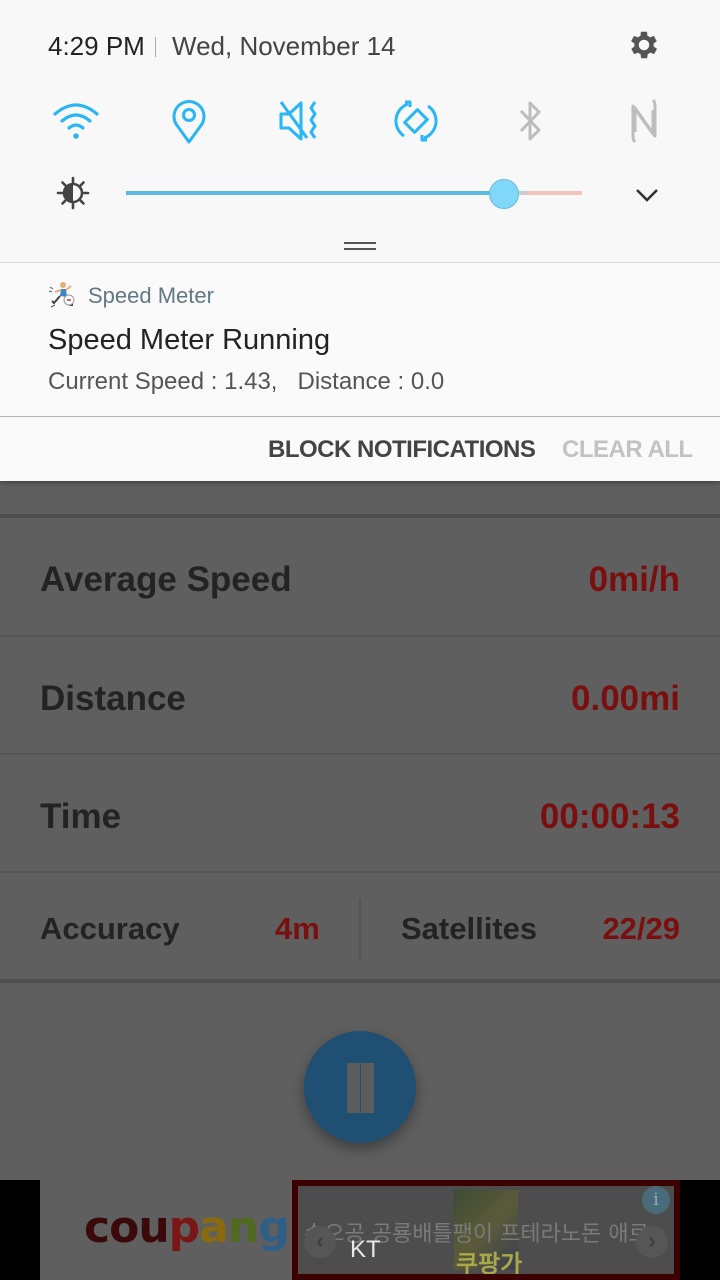 This screenshot has height=1280, width=720. I want to click on location-tile, so click(189, 121).